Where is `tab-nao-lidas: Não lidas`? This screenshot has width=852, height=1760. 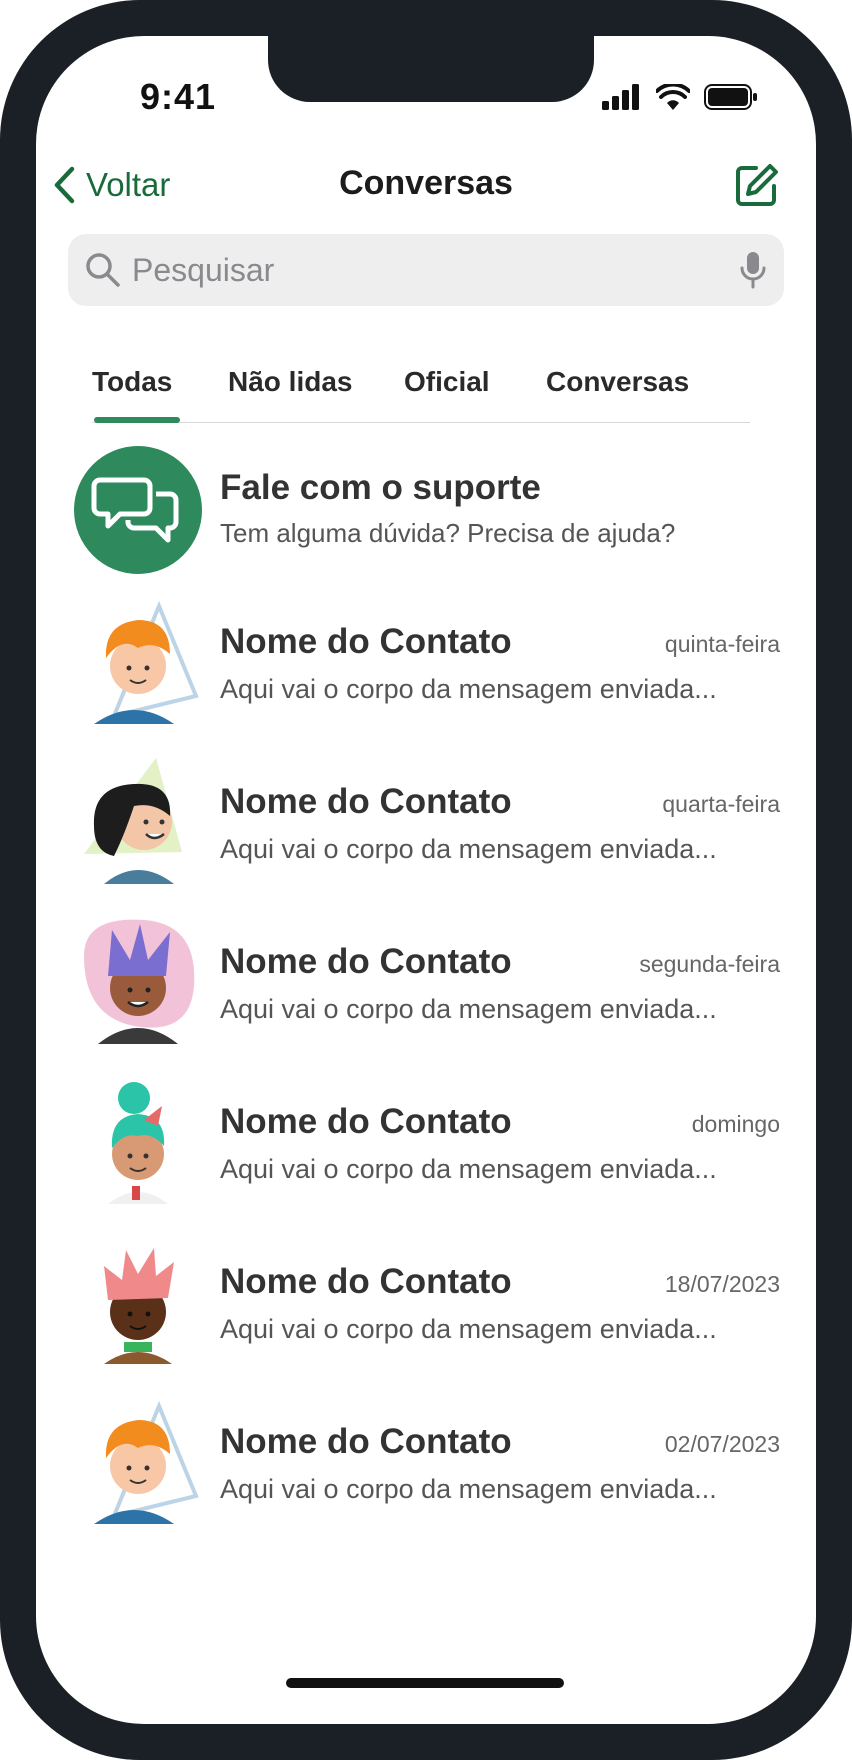 tab-nao-lidas: Não lidas is located at coordinates (290, 382).